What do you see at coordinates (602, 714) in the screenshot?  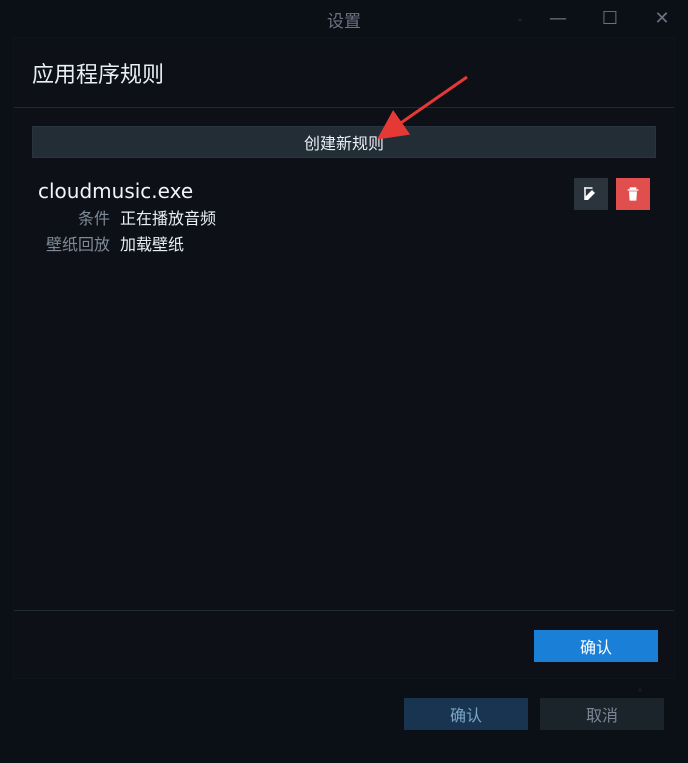 I see `background-cancel-button: 取消` at bounding box center [602, 714].